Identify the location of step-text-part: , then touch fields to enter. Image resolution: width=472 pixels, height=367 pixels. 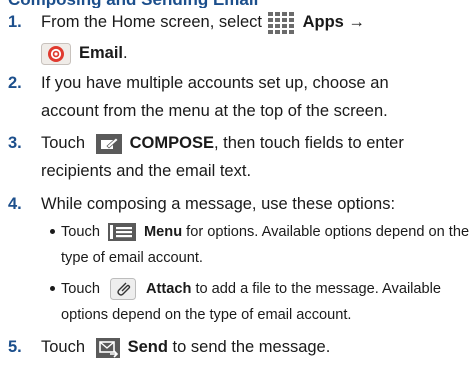
(308, 143).